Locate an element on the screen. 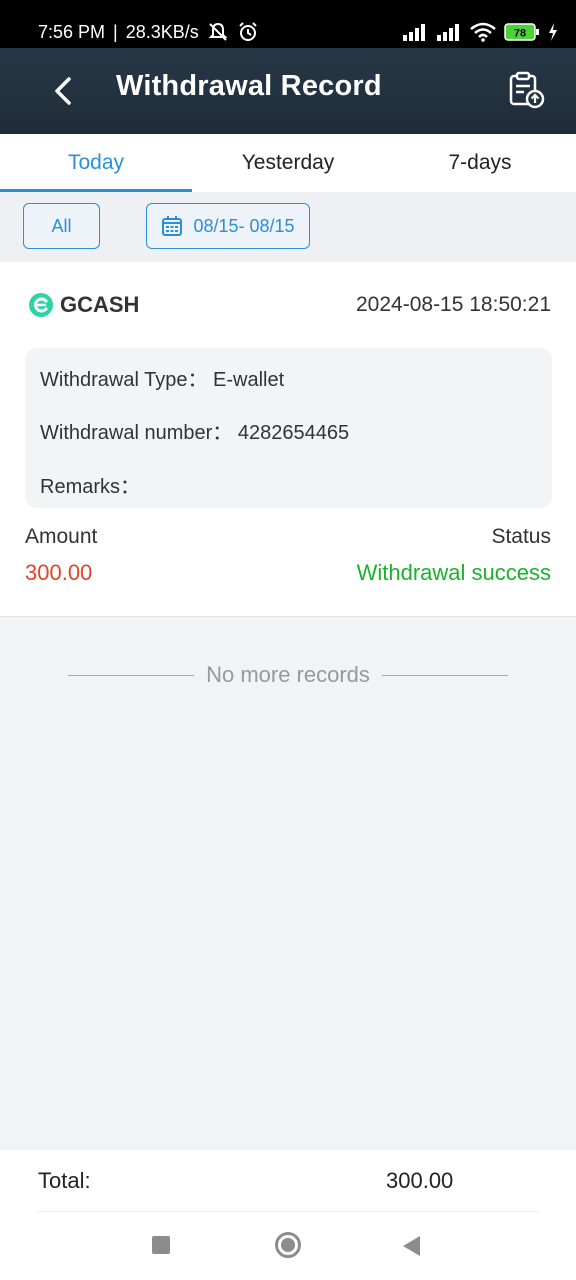  tab-today: Today is located at coordinates (96, 163).